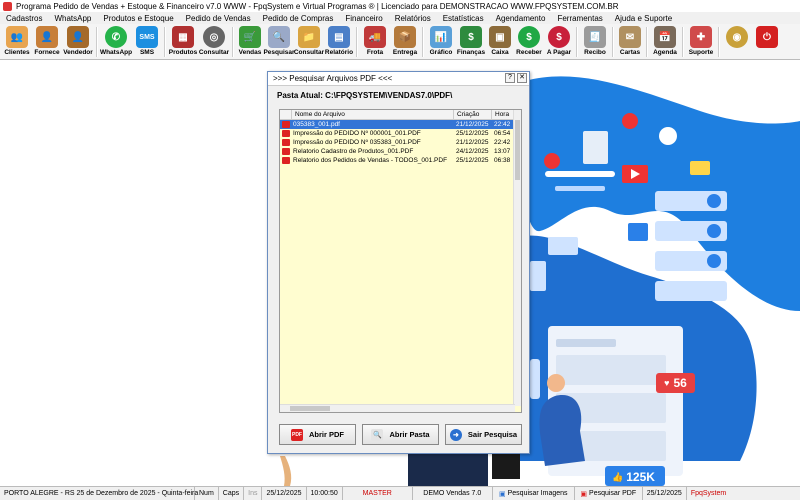 Image resolution: width=800 pixels, height=500 pixels. What do you see at coordinates (378, 493) in the screenshot?
I see `status-user: MASTER` at bounding box center [378, 493].